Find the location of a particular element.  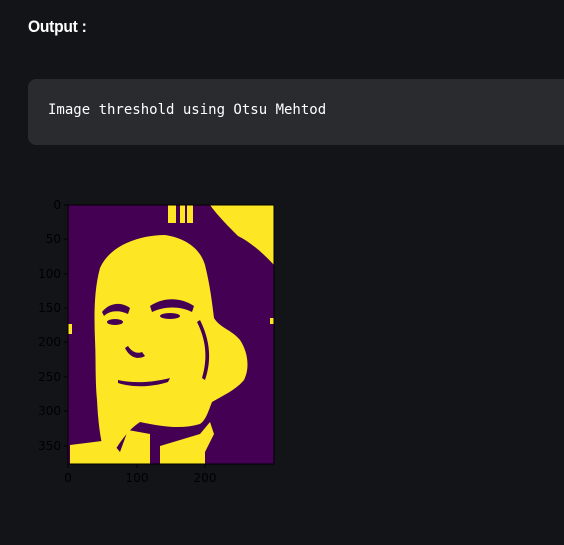

code-output-block: Image threshold using Otsu Mehtod is located at coordinates (296, 112).